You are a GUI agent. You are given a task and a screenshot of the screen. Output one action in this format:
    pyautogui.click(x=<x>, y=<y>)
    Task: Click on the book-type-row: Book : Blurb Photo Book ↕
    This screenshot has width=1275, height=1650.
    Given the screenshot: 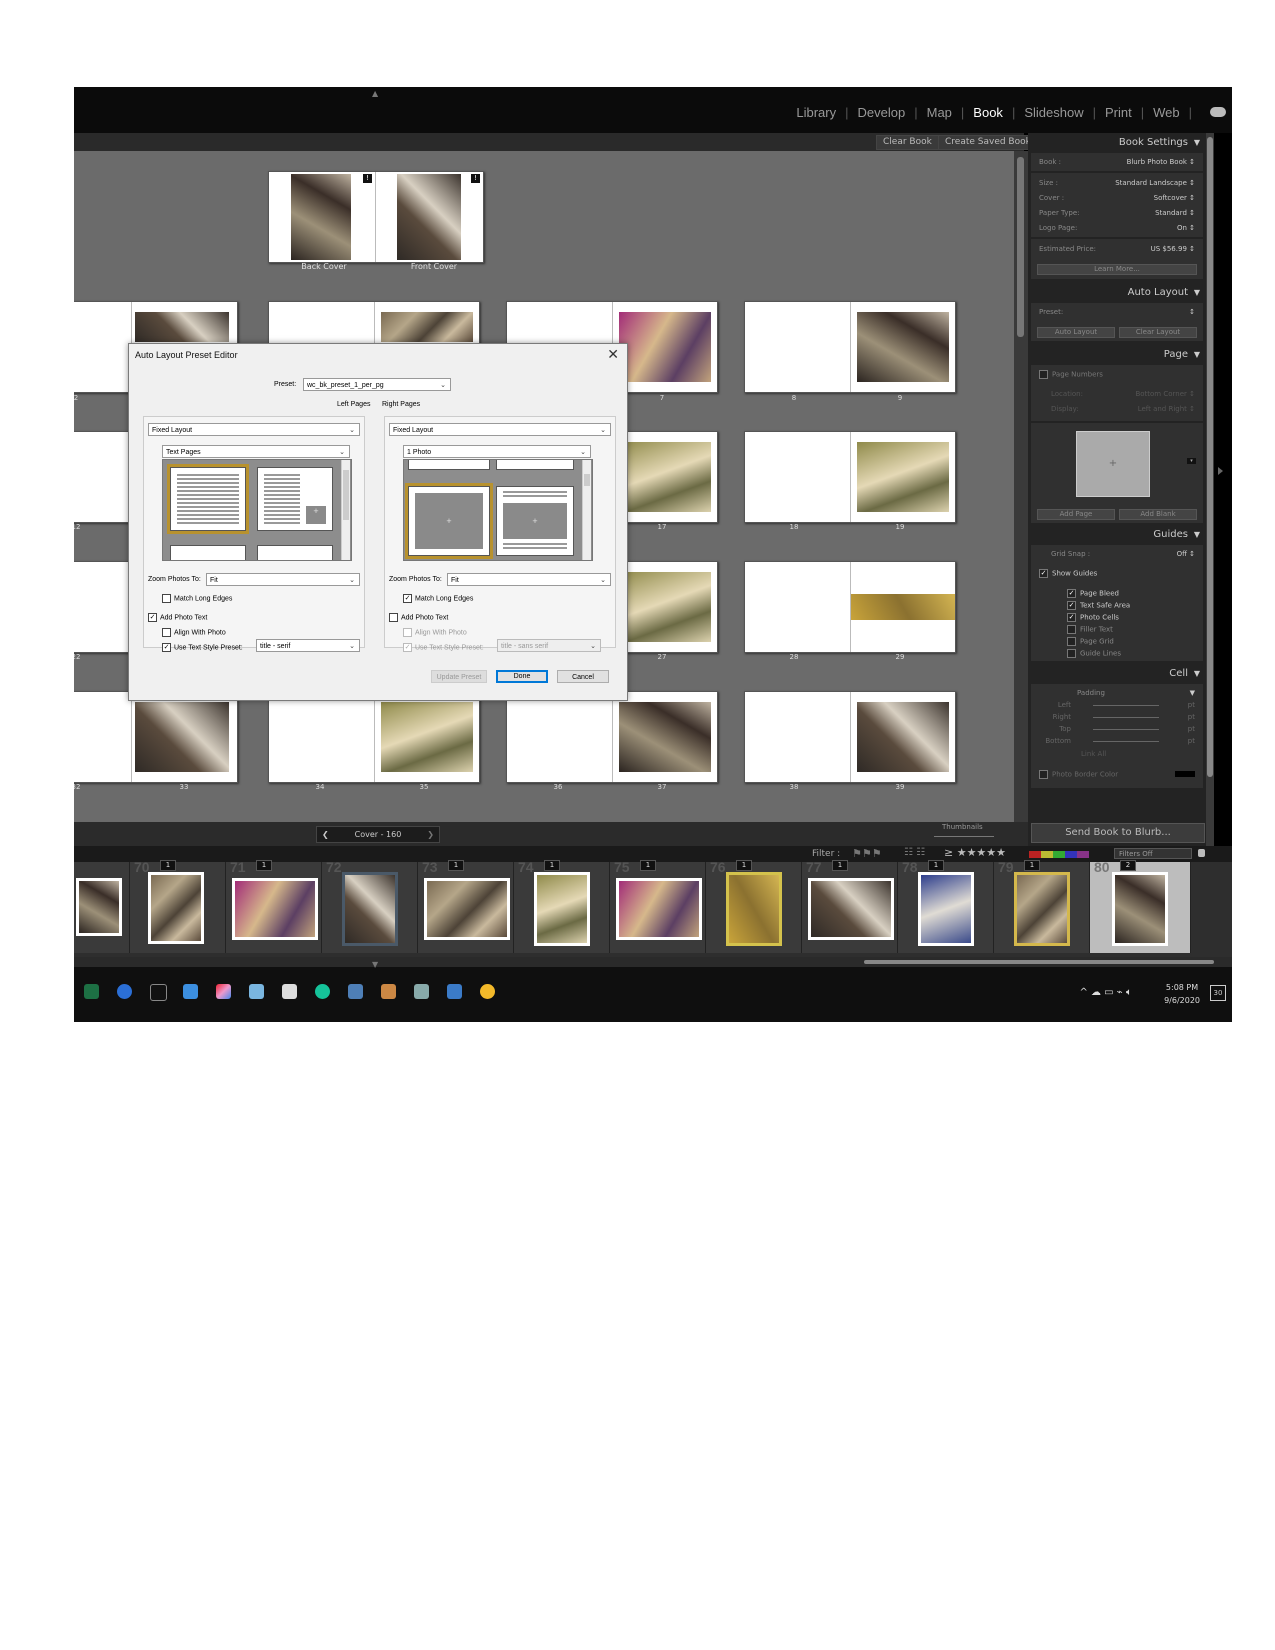 What is the action you would take?
    pyautogui.click(x=1117, y=162)
    